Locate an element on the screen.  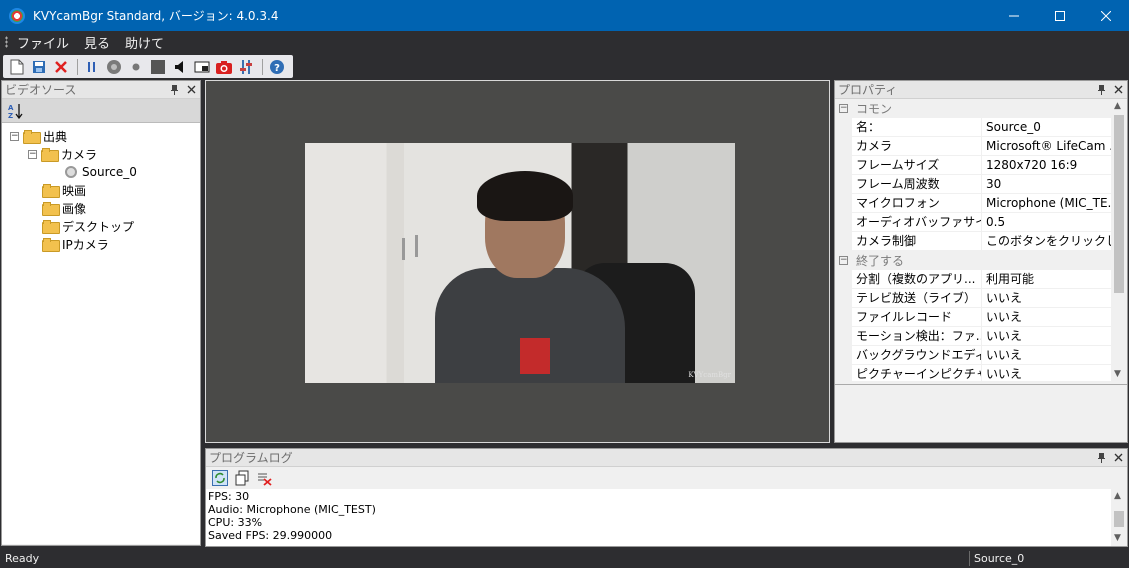
camera-snapshot-button is located at coordinates (224, 67).